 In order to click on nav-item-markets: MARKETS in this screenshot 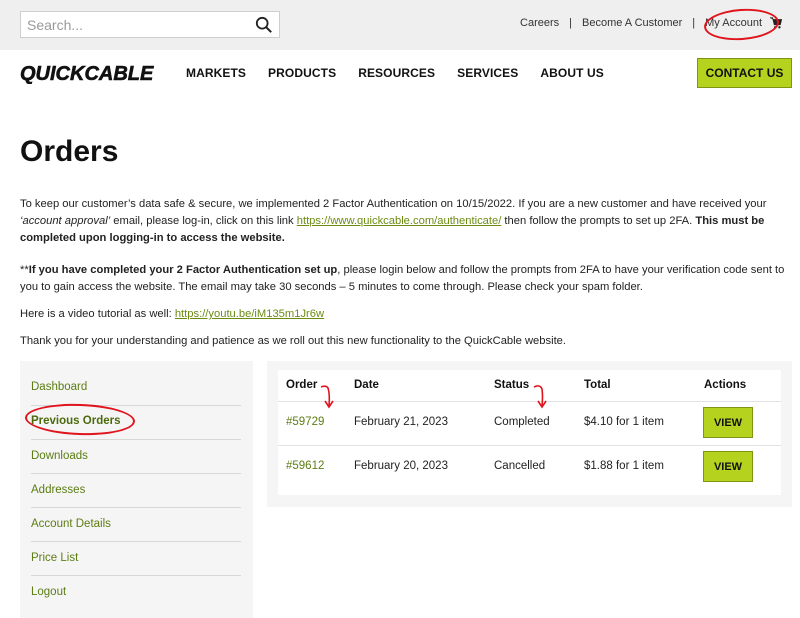, I will do `click(216, 73)`.